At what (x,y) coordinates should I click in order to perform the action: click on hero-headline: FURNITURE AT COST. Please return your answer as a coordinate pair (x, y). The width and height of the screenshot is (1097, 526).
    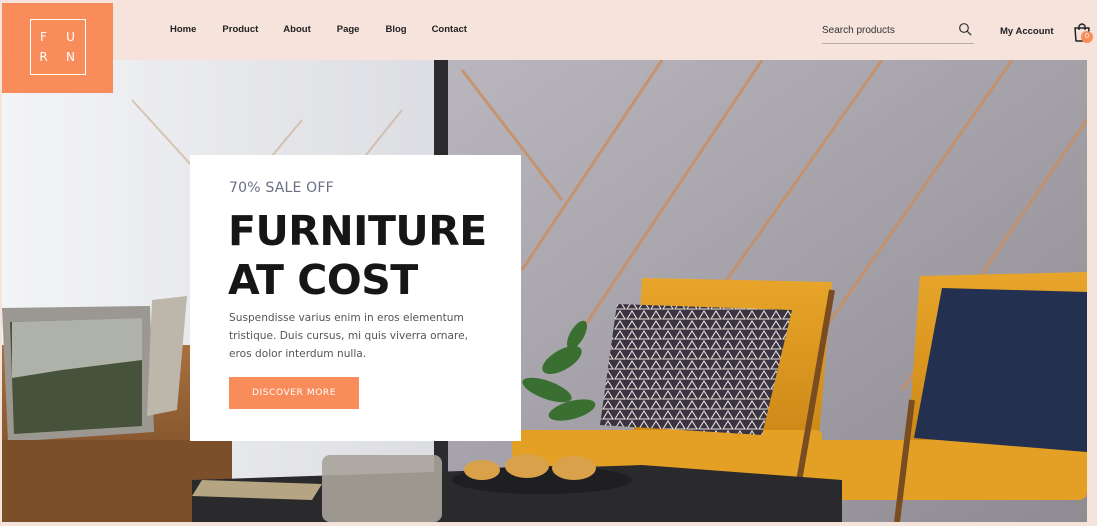
    Looking at the image, I should click on (368, 256).